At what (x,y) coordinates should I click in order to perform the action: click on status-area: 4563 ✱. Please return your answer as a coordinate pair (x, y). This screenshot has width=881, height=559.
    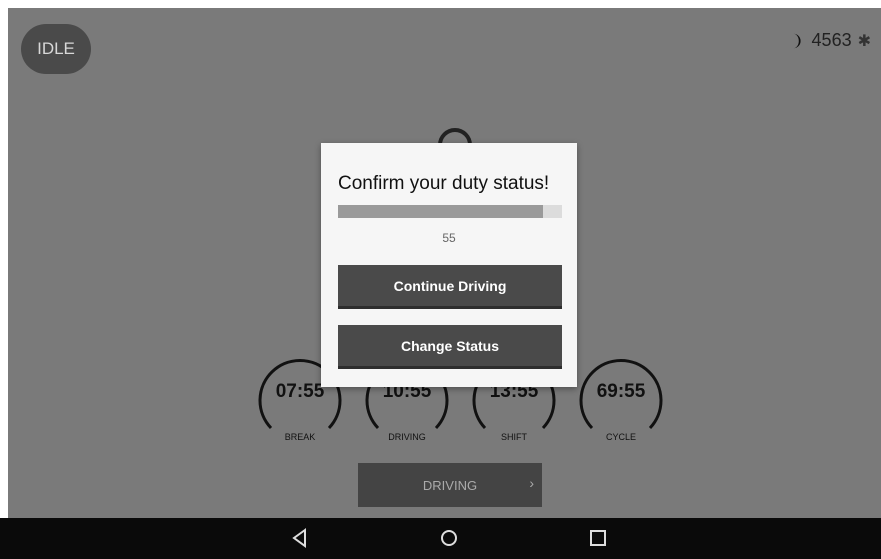
    Looking at the image, I should click on (829, 40).